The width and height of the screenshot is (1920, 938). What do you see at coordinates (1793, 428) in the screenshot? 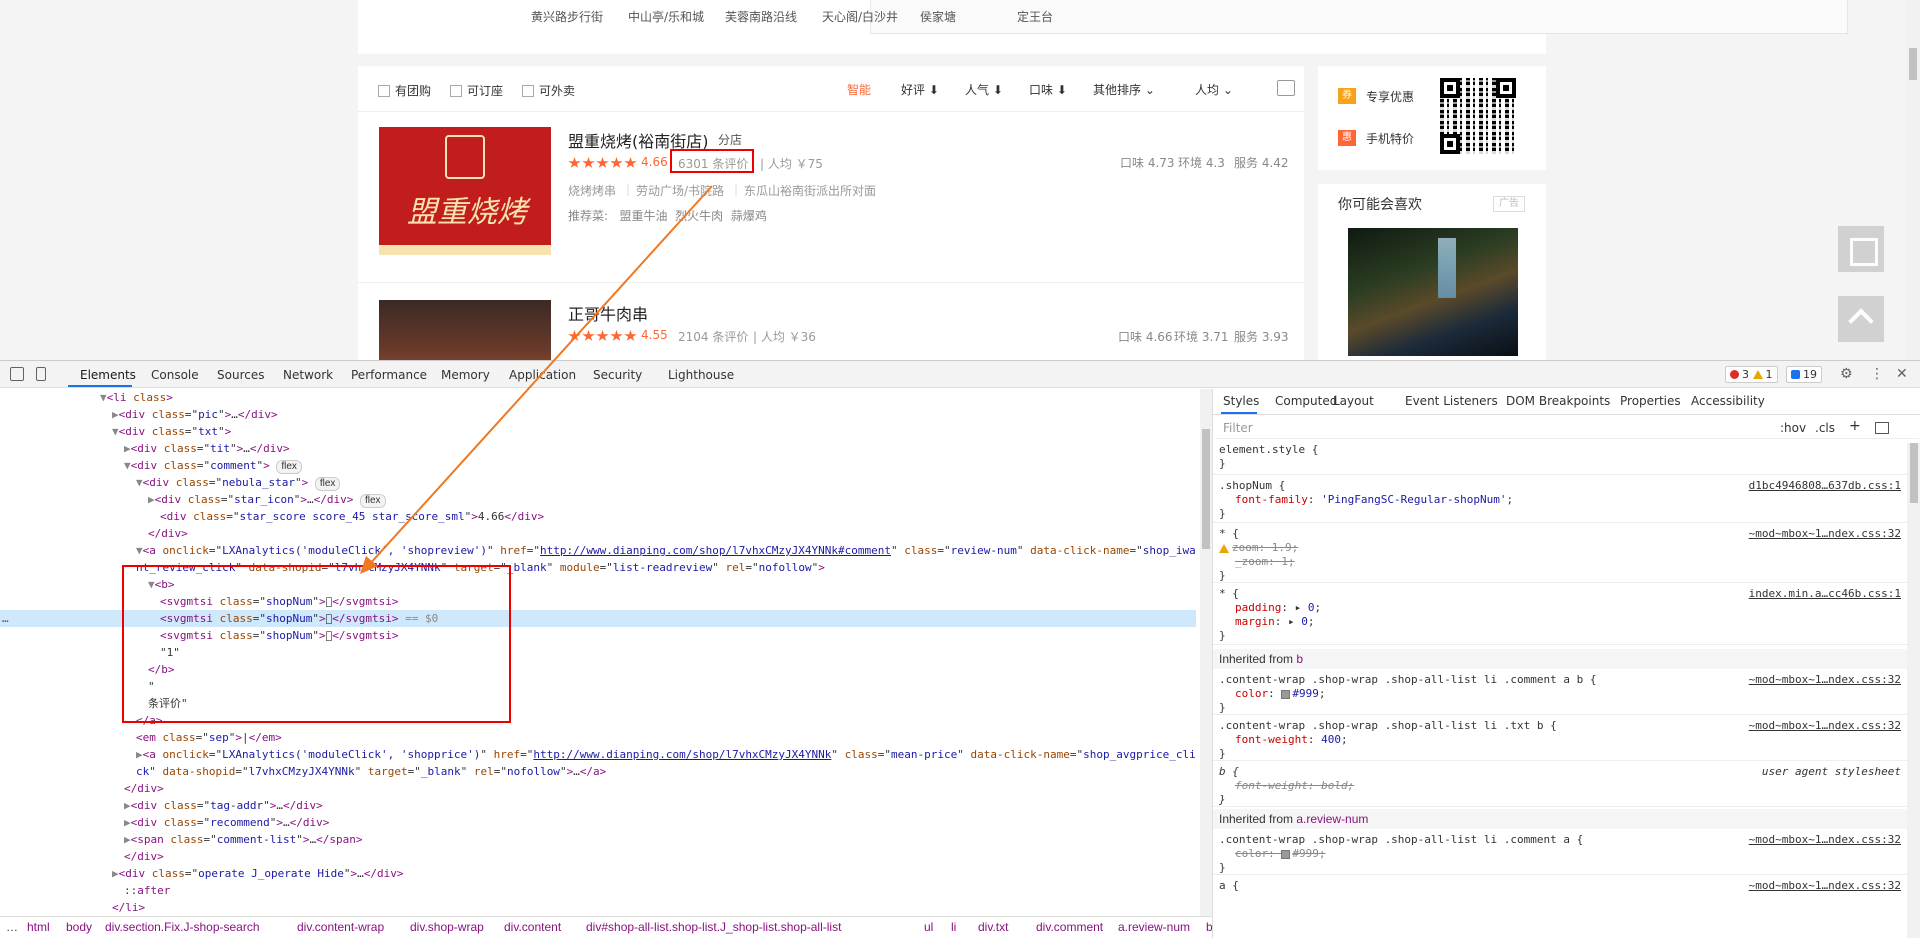
I see `hover-state-toggle: :hov` at bounding box center [1793, 428].